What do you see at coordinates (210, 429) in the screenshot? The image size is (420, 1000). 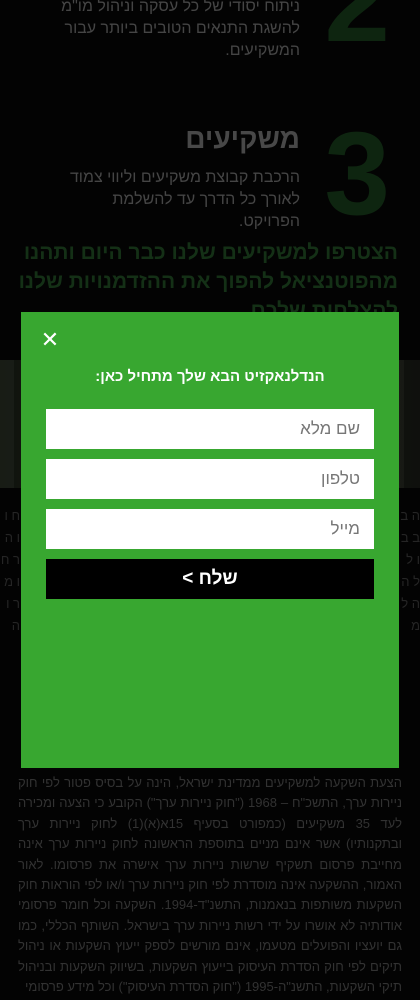 I see `full-name-input` at bounding box center [210, 429].